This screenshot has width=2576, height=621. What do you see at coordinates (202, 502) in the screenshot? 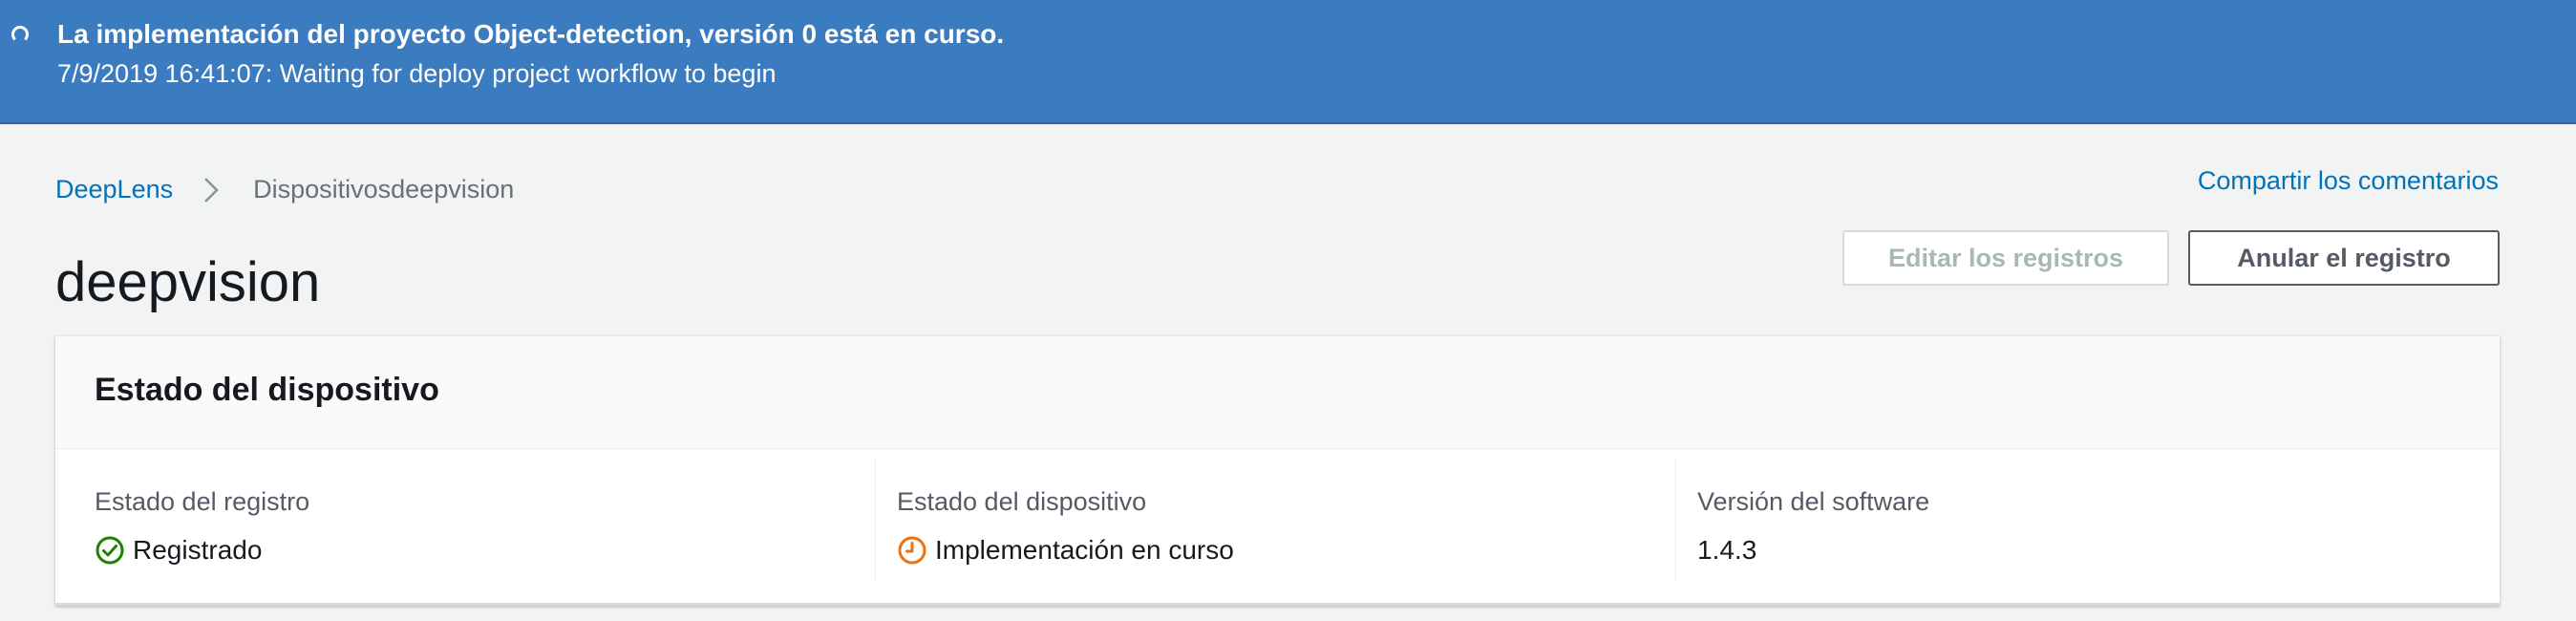
I see `registration-status-label: Estado del registro` at bounding box center [202, 502].